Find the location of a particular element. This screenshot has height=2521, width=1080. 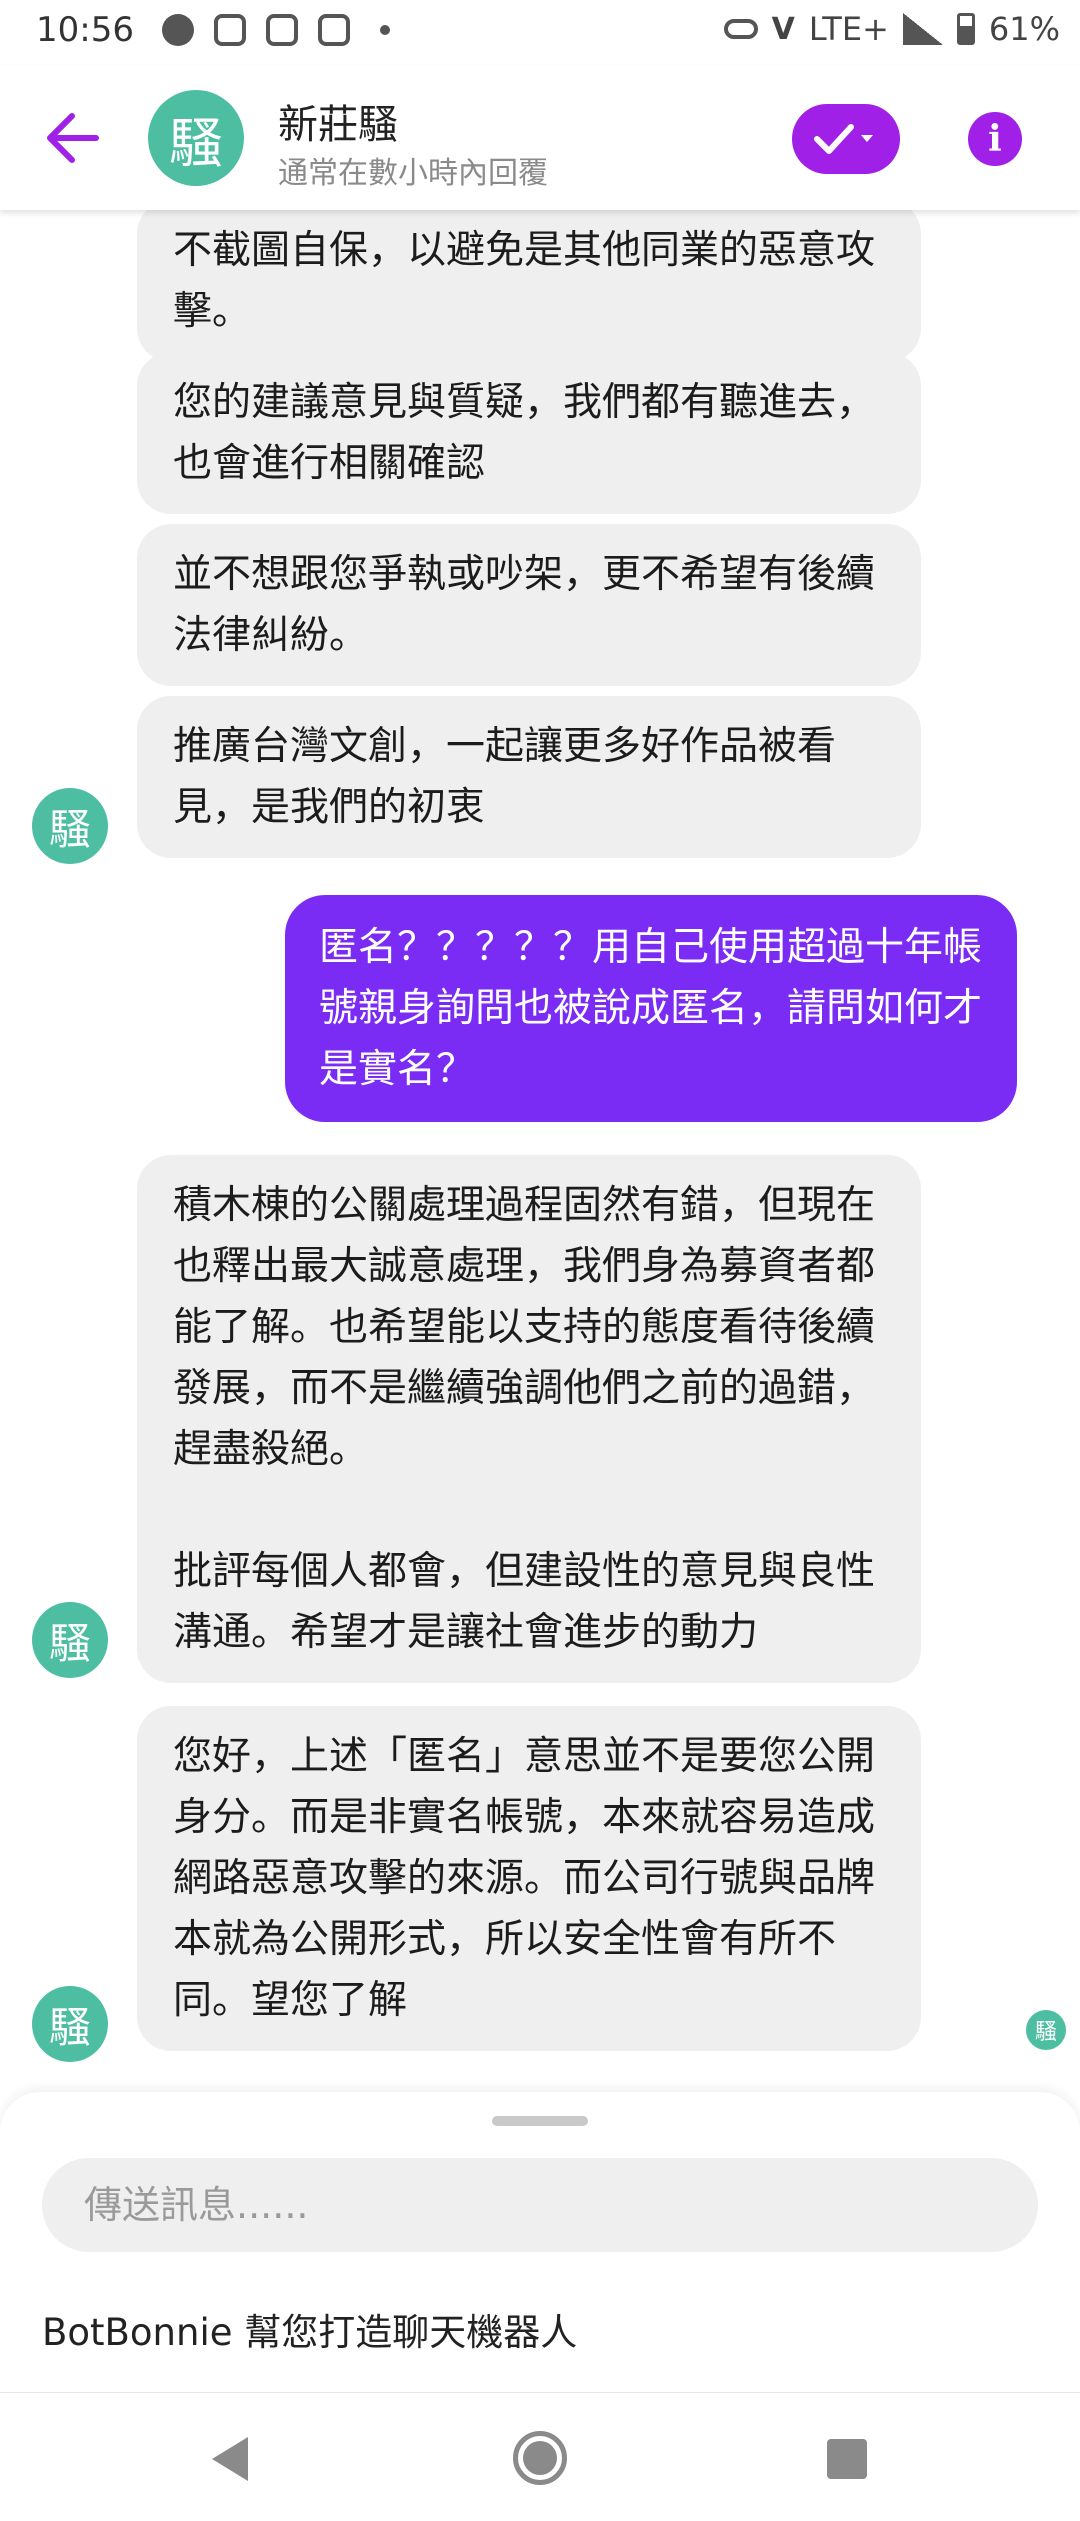

mark-done-button is located at coordinates (846, 139).